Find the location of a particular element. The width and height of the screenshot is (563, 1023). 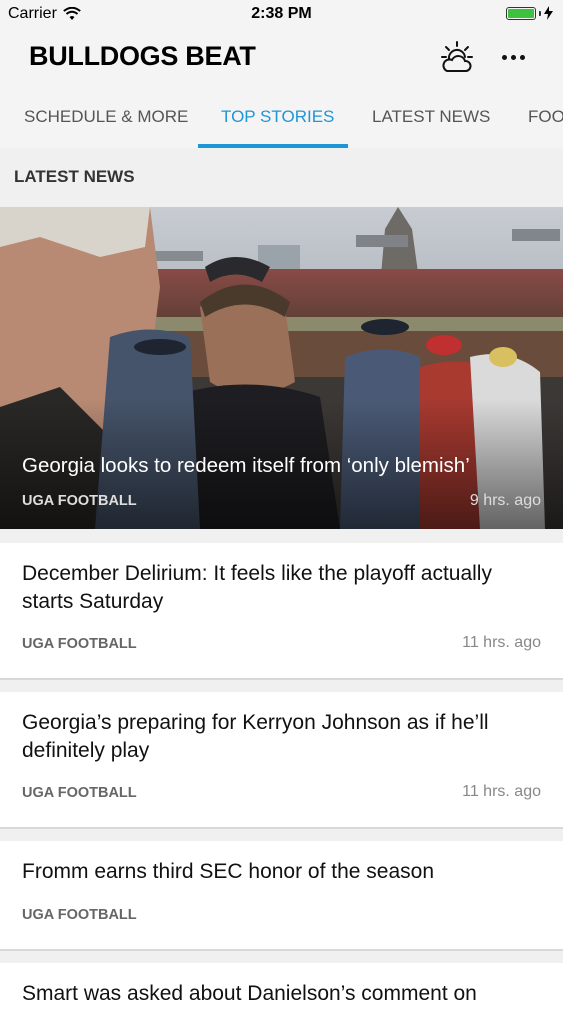

tab-foo: FOO is located at coordinates (545, 117).